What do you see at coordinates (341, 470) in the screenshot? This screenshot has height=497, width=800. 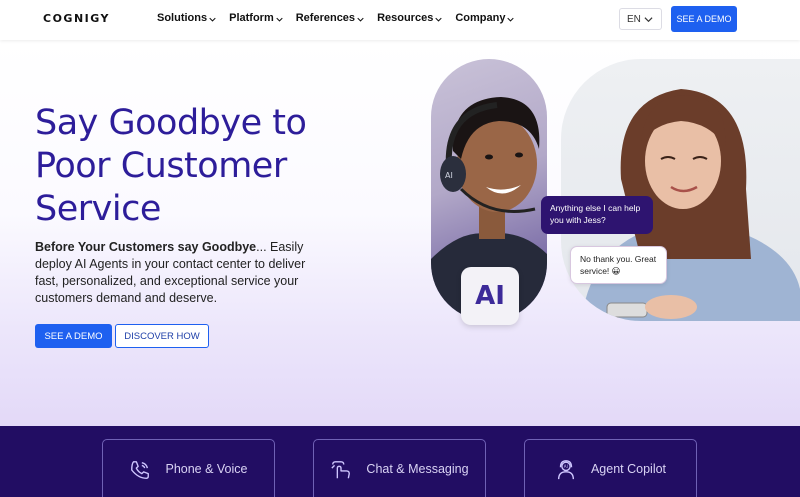 I see `chat-hand-icon` at bounding box center [341, 470].